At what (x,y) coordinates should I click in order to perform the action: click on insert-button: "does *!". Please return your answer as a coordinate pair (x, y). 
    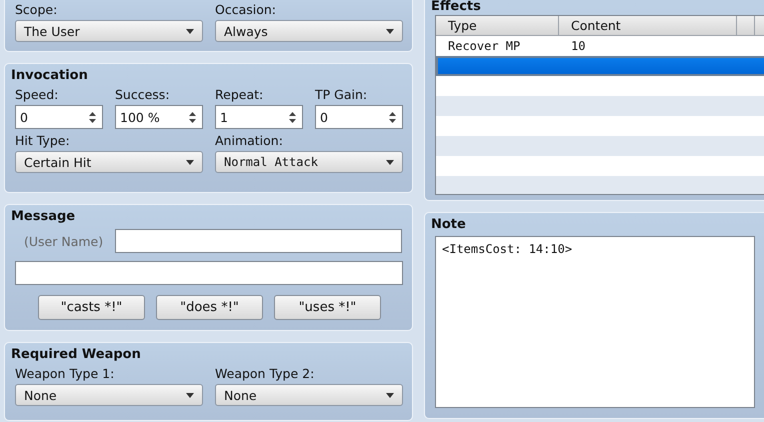
    Looking at the image, I should click on (209, 307).